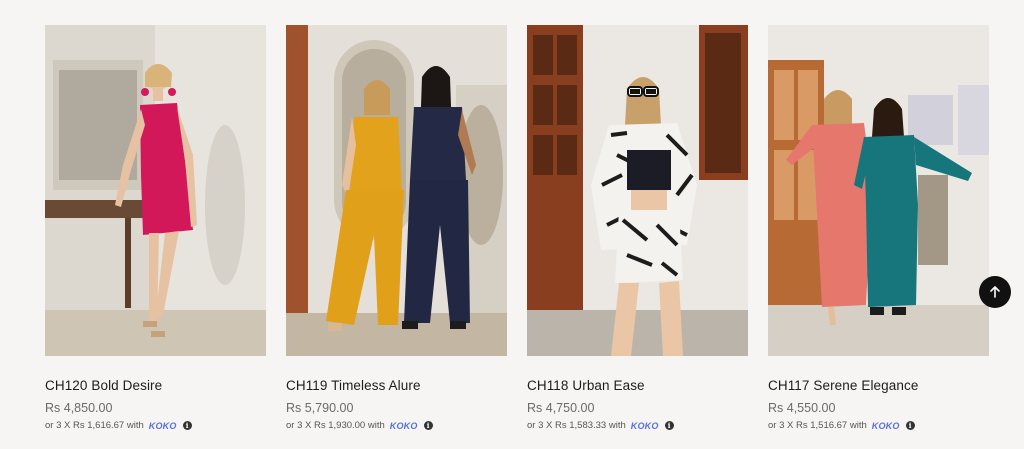  I want to click on installment-info: or 3 X Rs 1,583.33 with KOKO i, so click(637, 425).